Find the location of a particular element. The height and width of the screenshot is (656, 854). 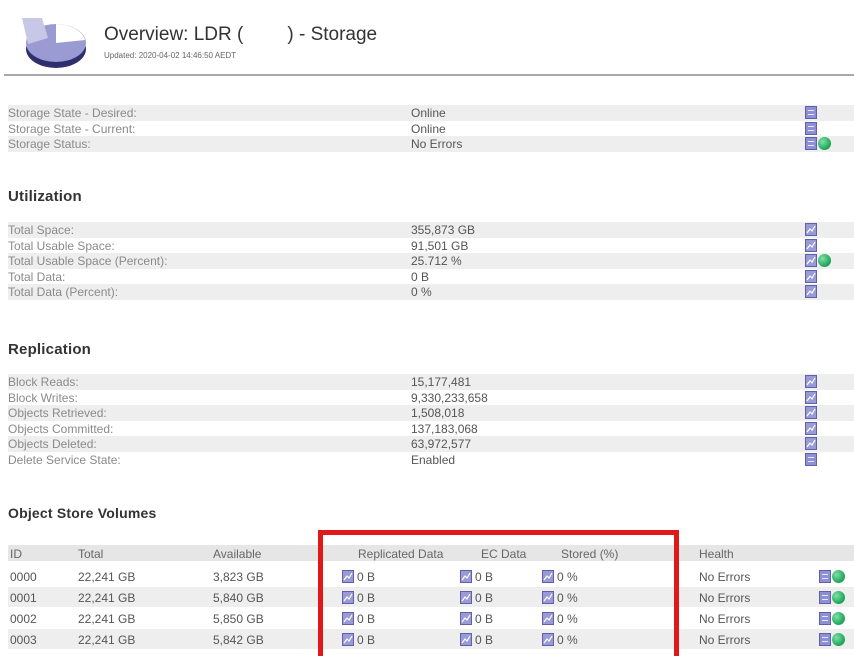

attribute-row: Delete Service State: Enabled is located at coordinates (431, 460).